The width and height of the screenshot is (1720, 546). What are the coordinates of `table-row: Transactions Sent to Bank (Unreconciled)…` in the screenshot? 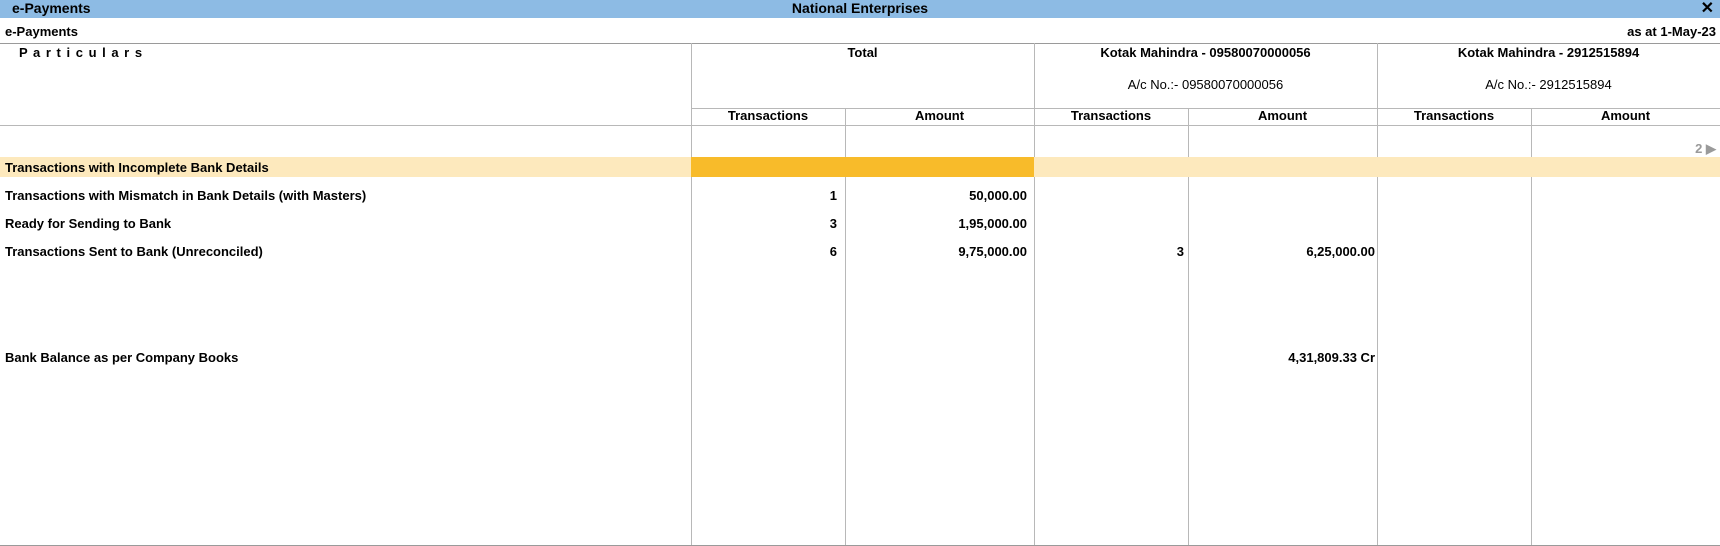 It's located at (860, 251).